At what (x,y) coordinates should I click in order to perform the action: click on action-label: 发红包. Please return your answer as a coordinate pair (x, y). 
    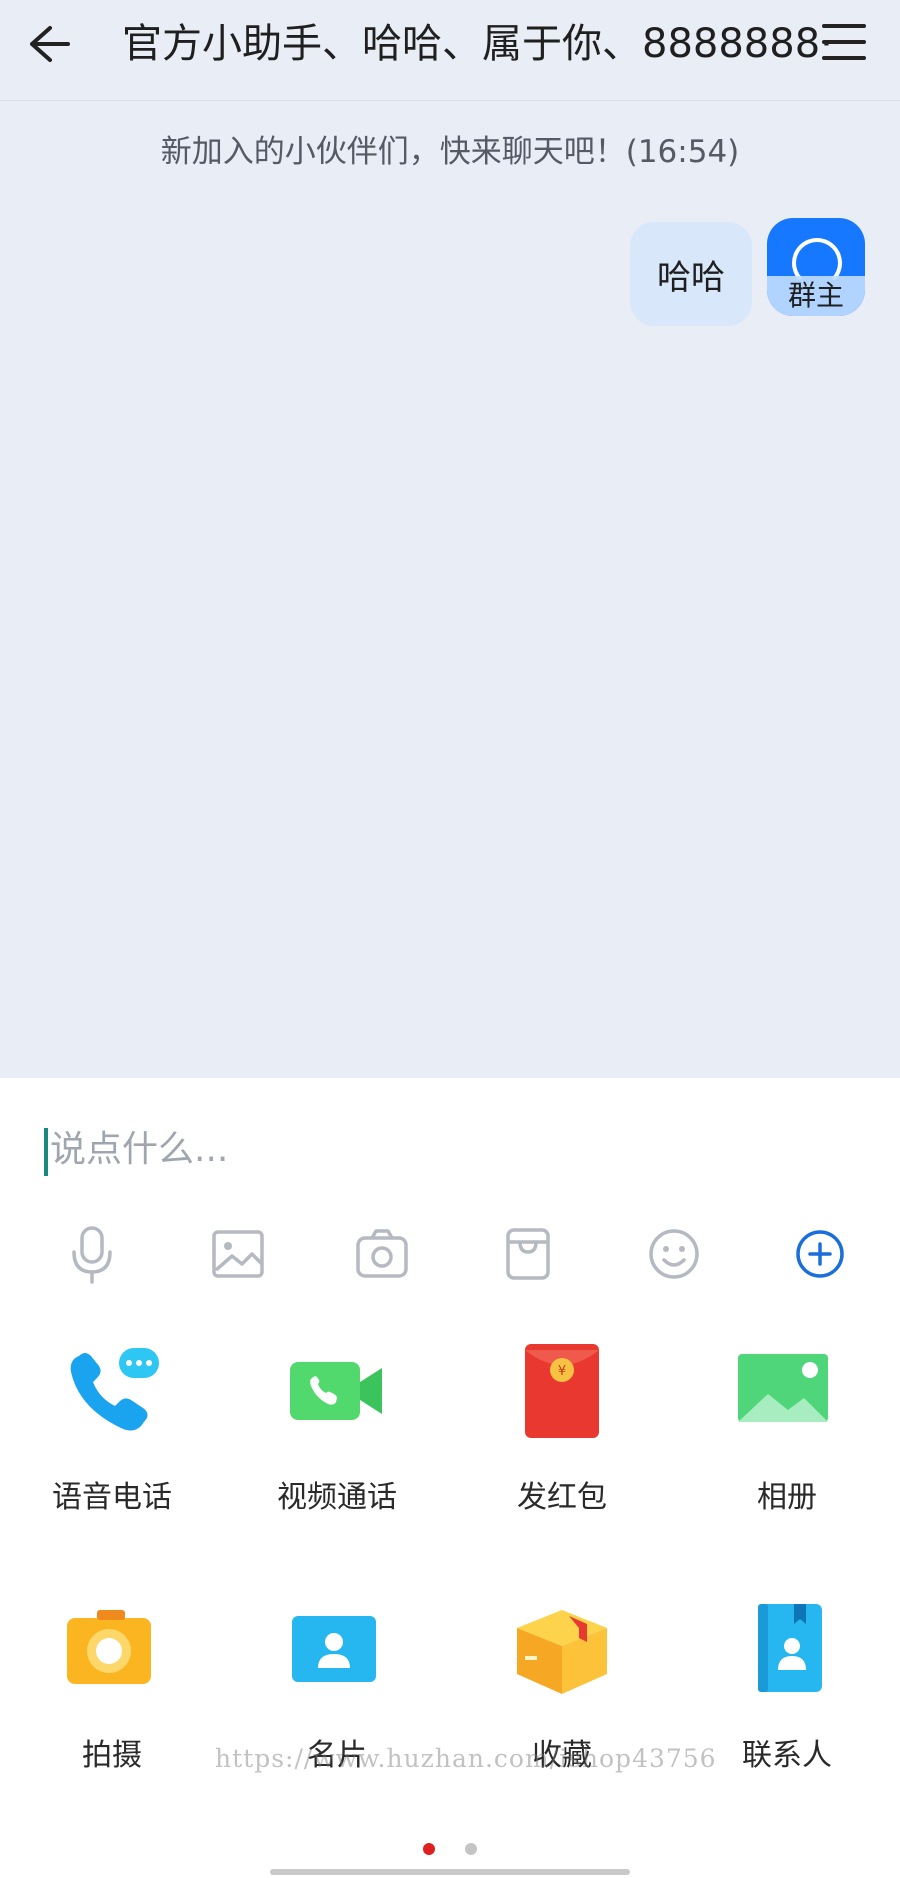
    Looking at the image, I should click on (562, 1497).